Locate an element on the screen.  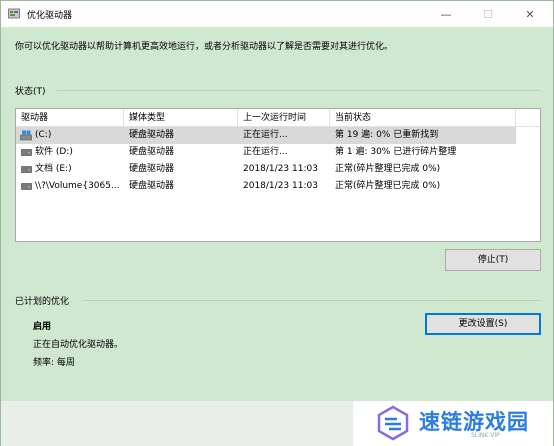
column-header-drive: 驱动器 is located at coordinates (70, 118).